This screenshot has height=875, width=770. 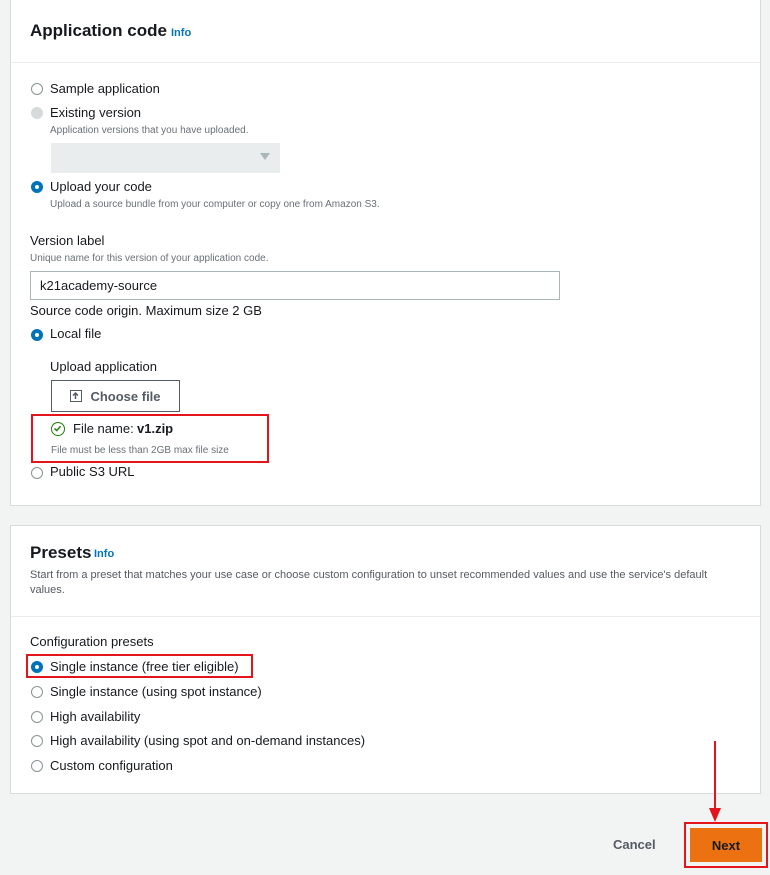 I want to click on public-s3-url-label: Public S3 URL, so click(x=92, y=471).